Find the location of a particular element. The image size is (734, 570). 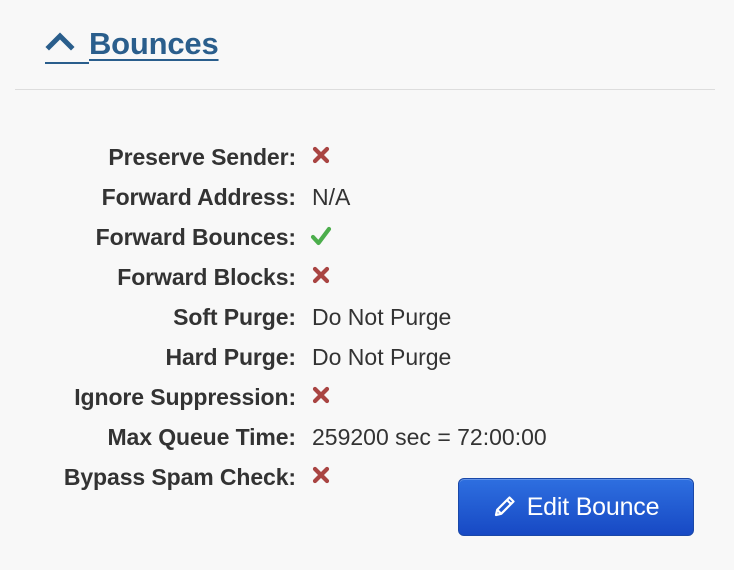

edit-bounce-button: Edit Bounce is located at coordinates (576, 507).